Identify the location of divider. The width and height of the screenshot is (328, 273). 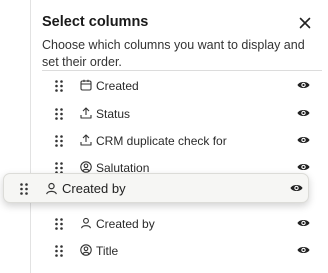
(182, 70).